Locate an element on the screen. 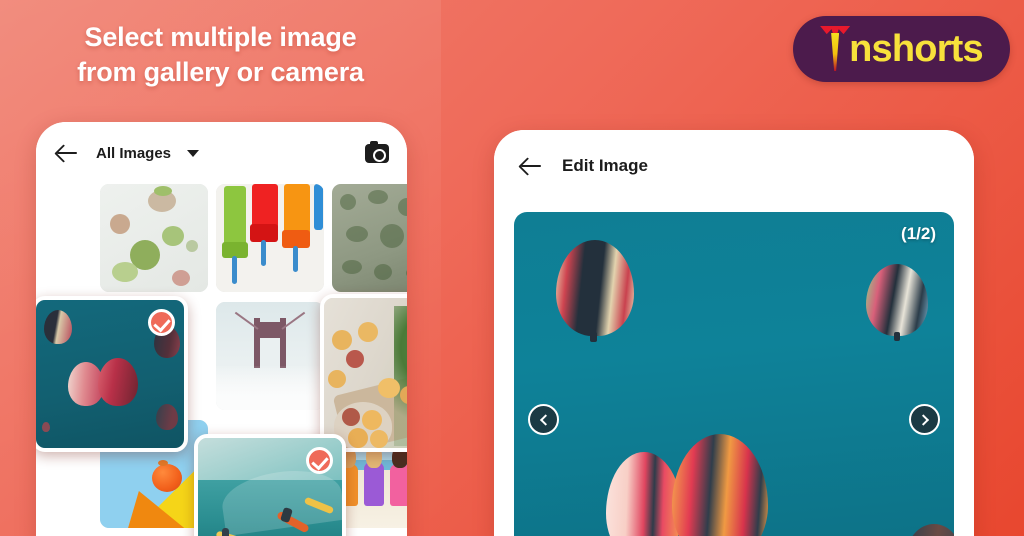 The width and height of the screenshot is (1024, 536). chevron-left-circle-icon is located at coordinates (543, 419).